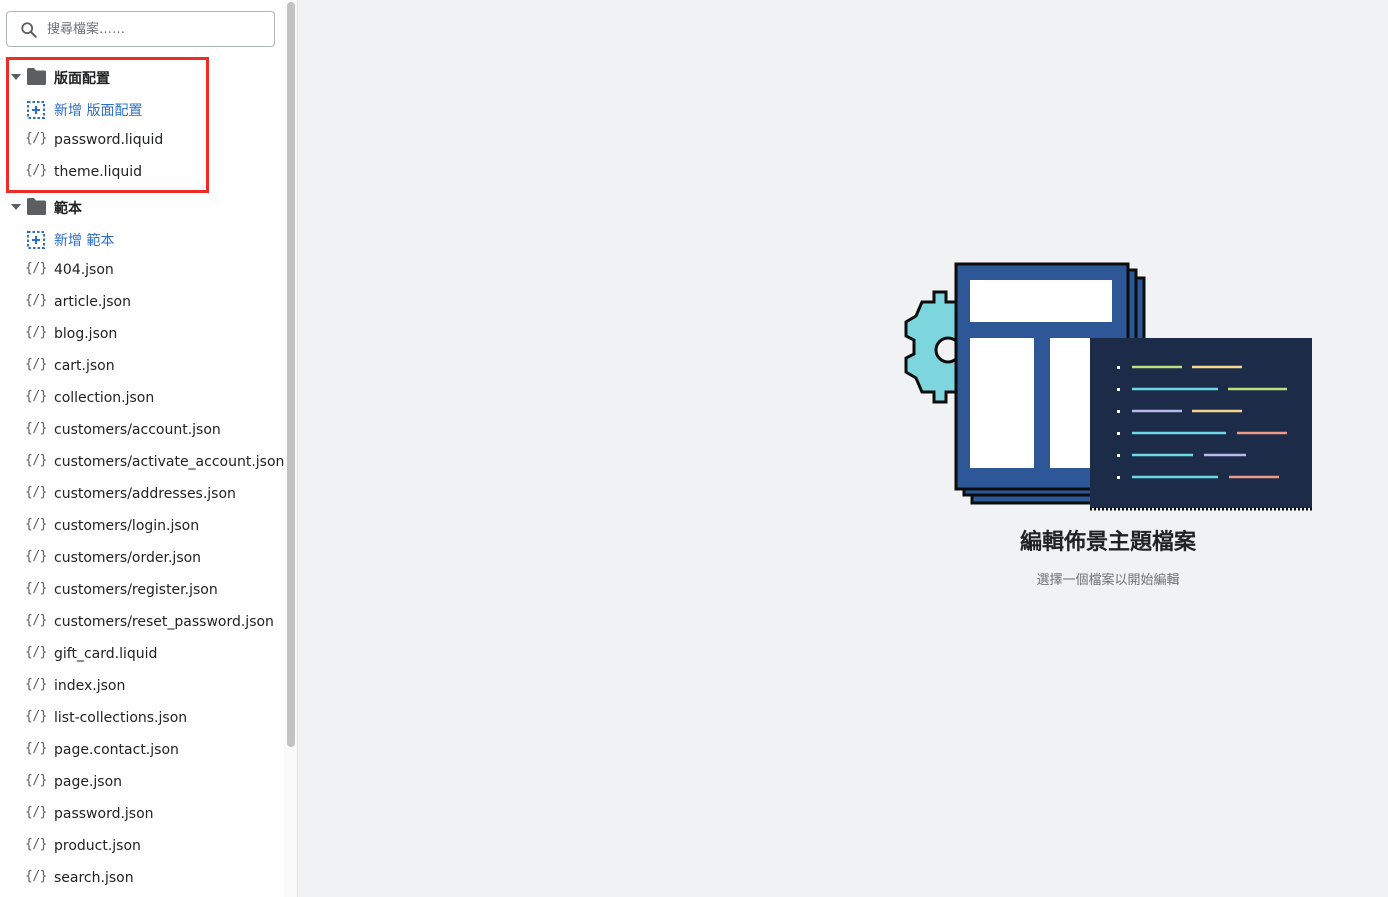 This screenshot has width=1388, height=897. I want to click on file-item: {/} customers/login.json, so click(142, 528).